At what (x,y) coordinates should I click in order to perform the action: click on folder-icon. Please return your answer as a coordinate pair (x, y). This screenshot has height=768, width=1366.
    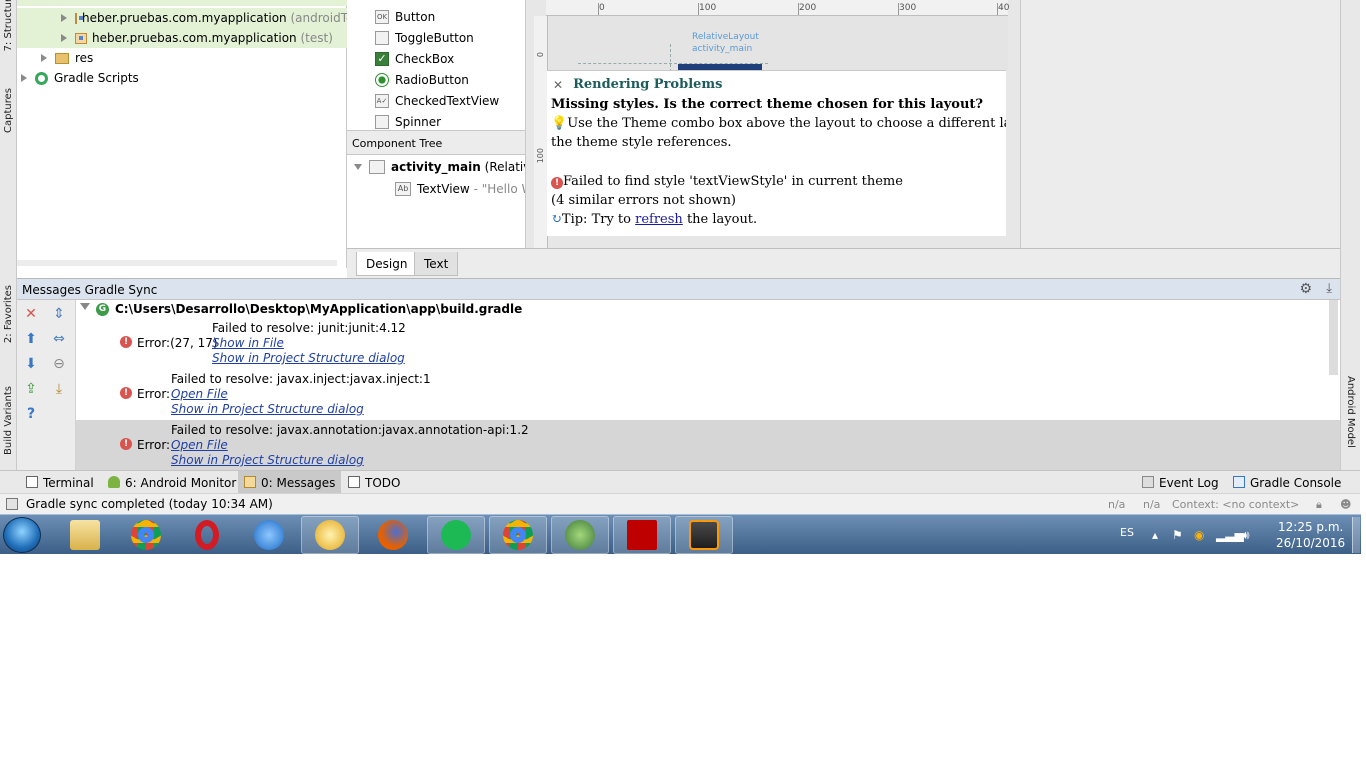
    Looking at the image, I should click on (85, 535).